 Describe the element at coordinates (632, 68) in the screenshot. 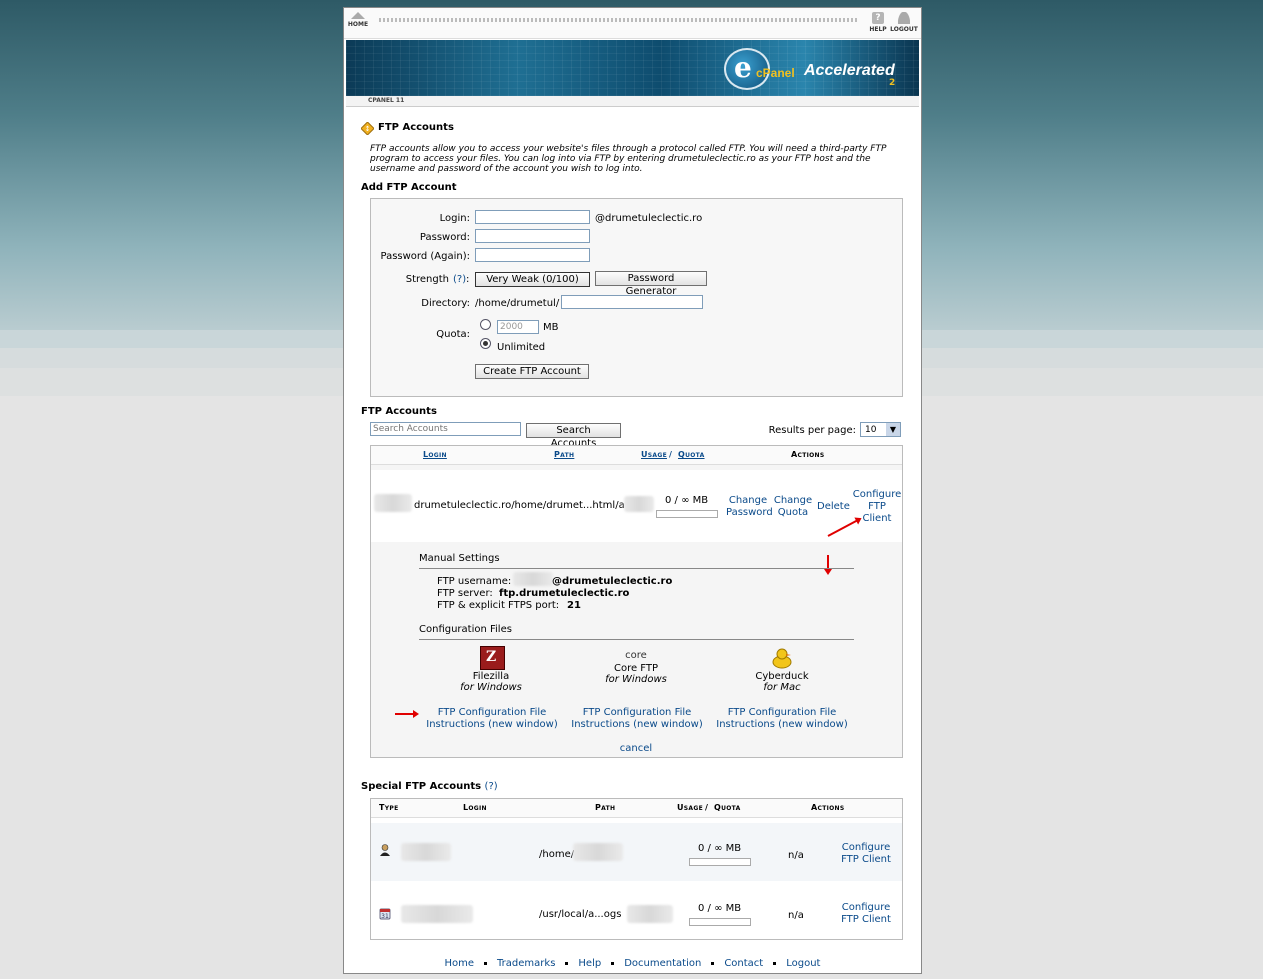

I see `cpanel-banner: e cPanel Accelerated 2` at that location.